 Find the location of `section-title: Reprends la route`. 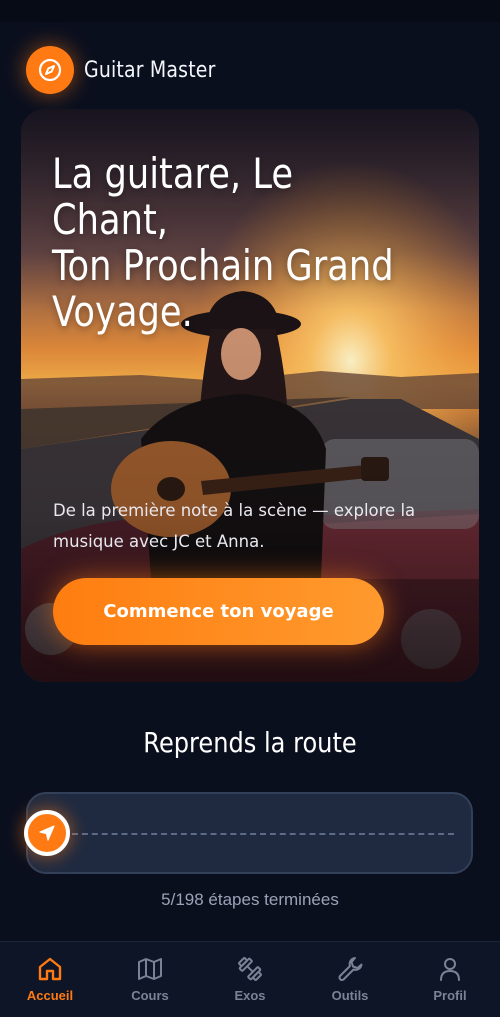

section-title: Reprends la route is located at coordinates (250, 742).